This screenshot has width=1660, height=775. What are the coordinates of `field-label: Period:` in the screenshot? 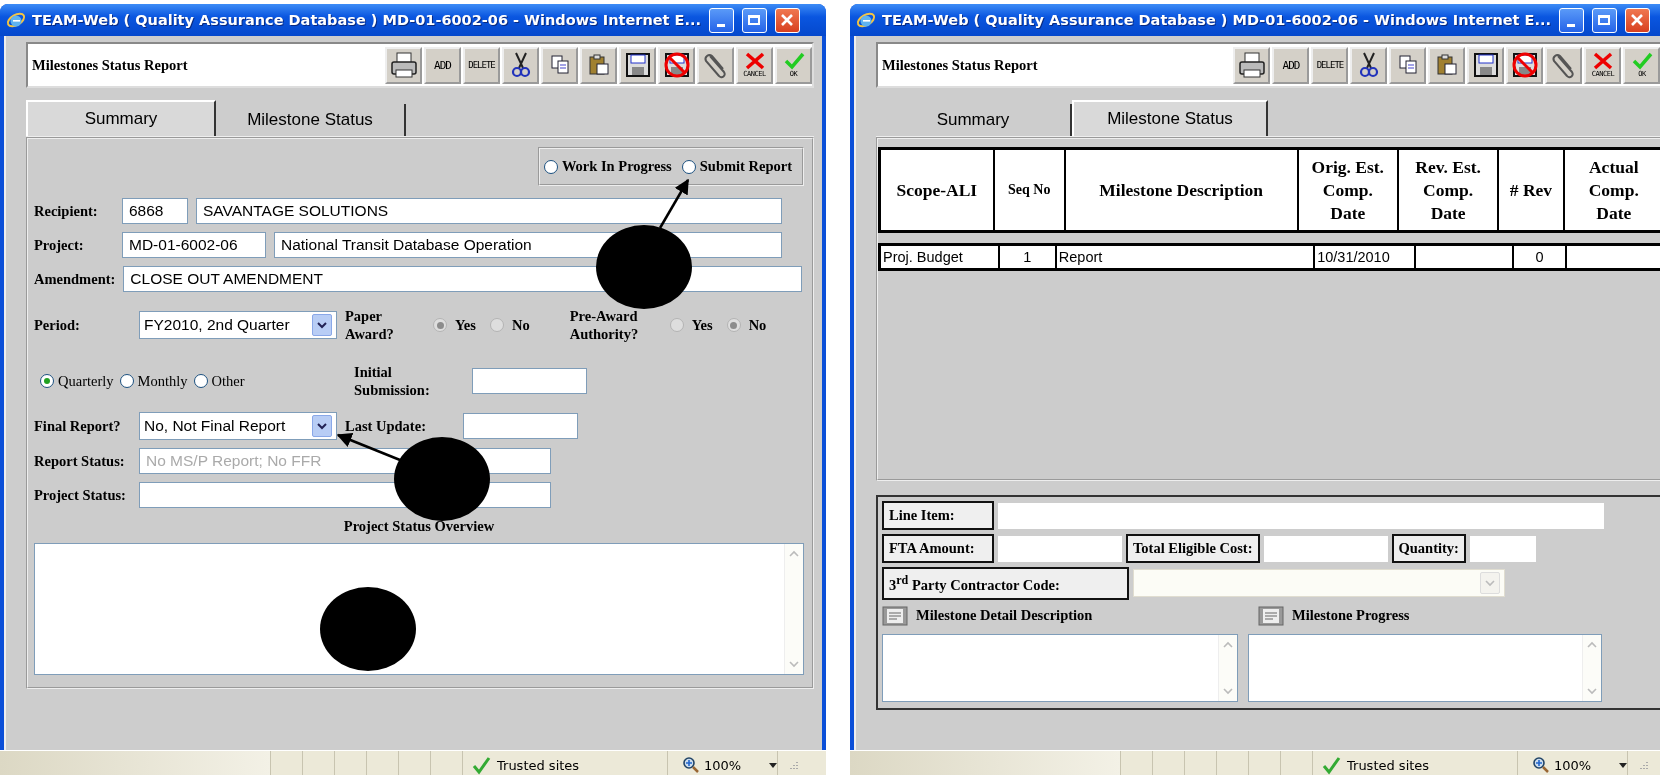 It's located at (57, 325).